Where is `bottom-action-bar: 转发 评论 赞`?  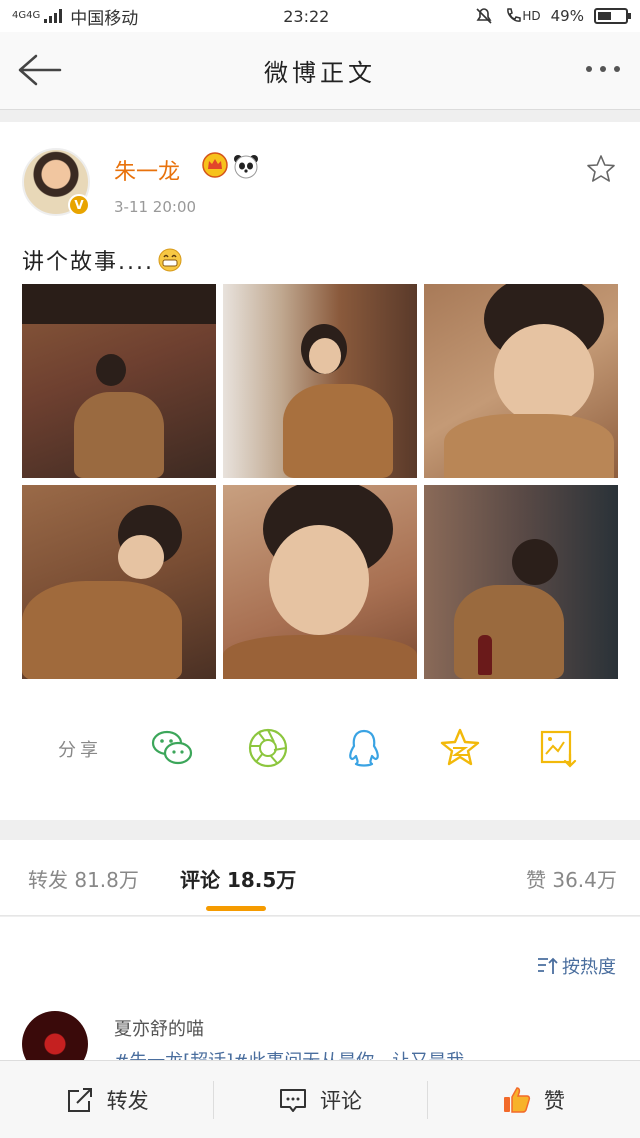
bottom-action-bar: 转发 评论 赞 is located at coordinates (320, 1099).